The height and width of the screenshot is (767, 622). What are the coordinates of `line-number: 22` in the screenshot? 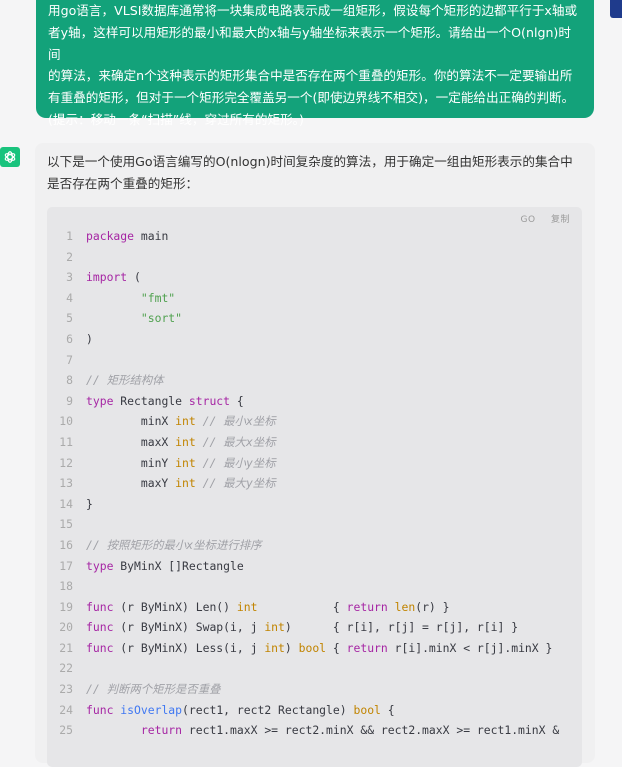 It's located at (66, 668).